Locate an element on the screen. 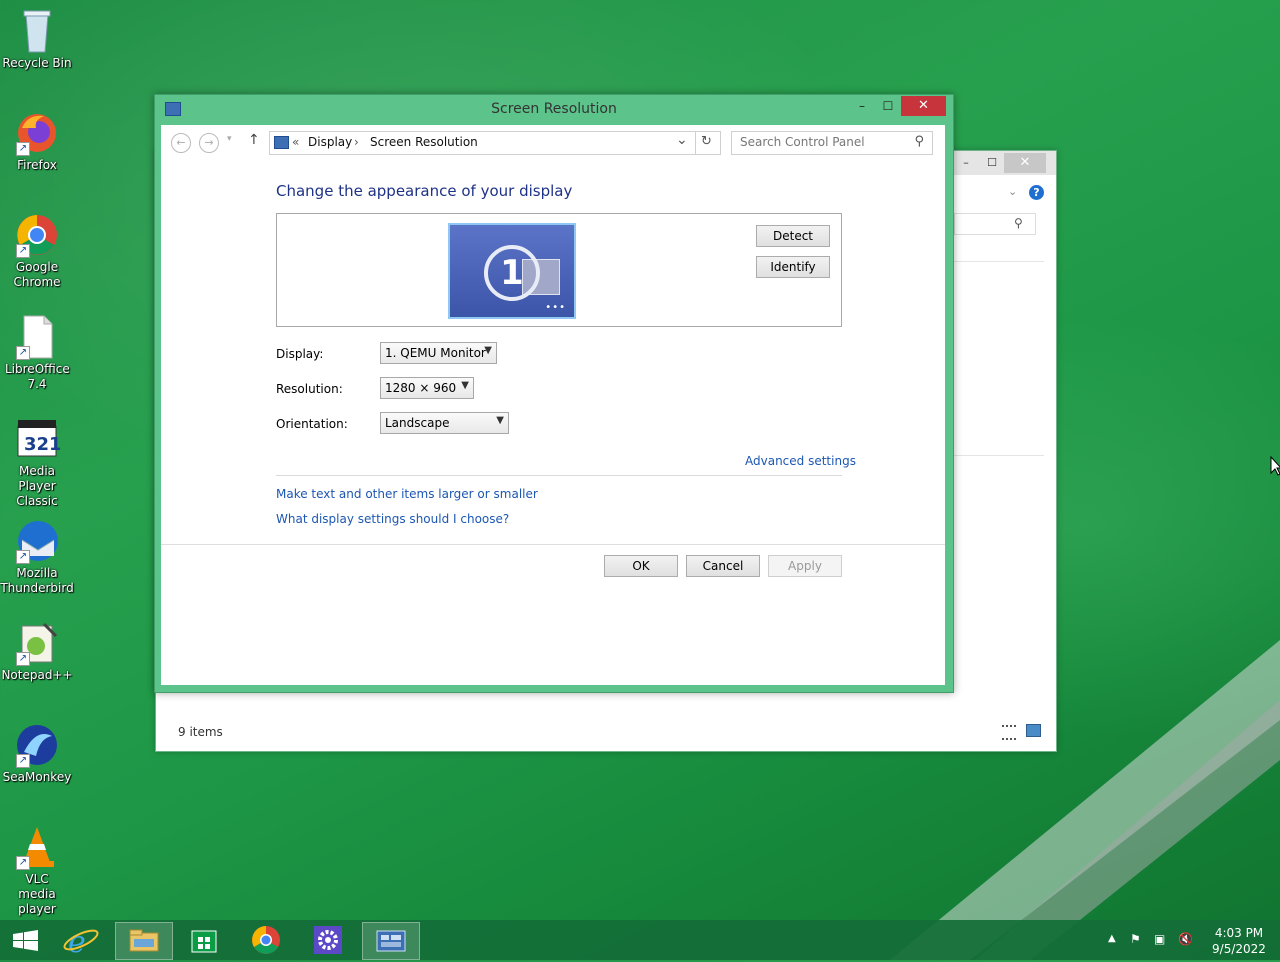 This screenshot has width=1280, height=962. taskbar: e ▲ ⚑ ▣ 🔇 4:03 PM 9/5/2022 is located at coordinates (640, 940).